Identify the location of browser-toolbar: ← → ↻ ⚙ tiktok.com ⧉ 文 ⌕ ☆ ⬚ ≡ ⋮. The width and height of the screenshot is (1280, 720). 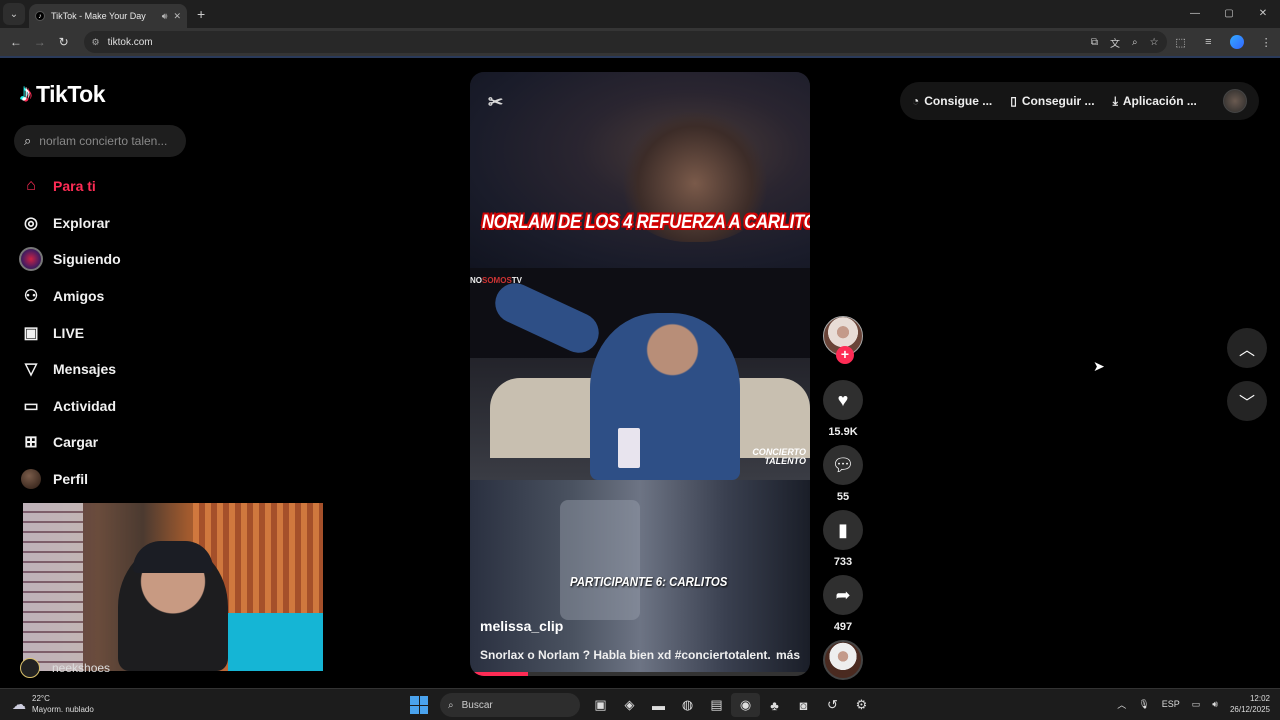
(640, 42).